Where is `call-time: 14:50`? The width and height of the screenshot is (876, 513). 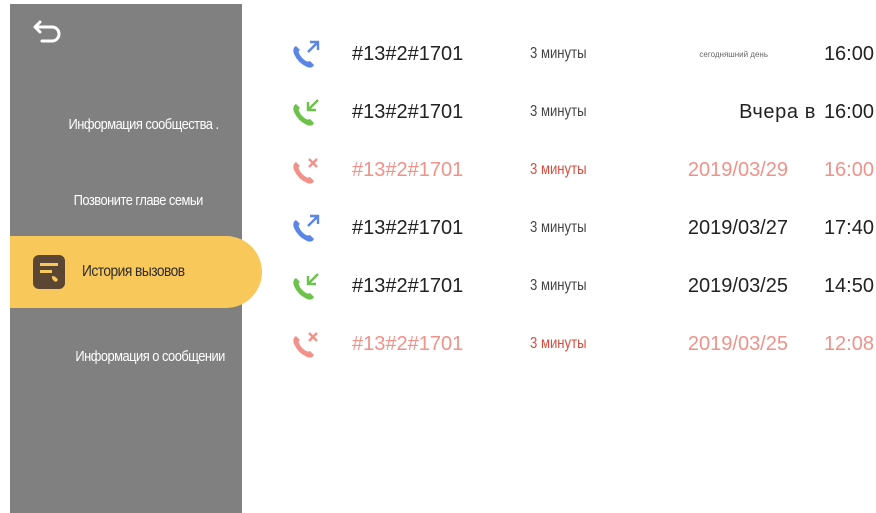
call-time: 14:50 is located at coordinates (848, 286).